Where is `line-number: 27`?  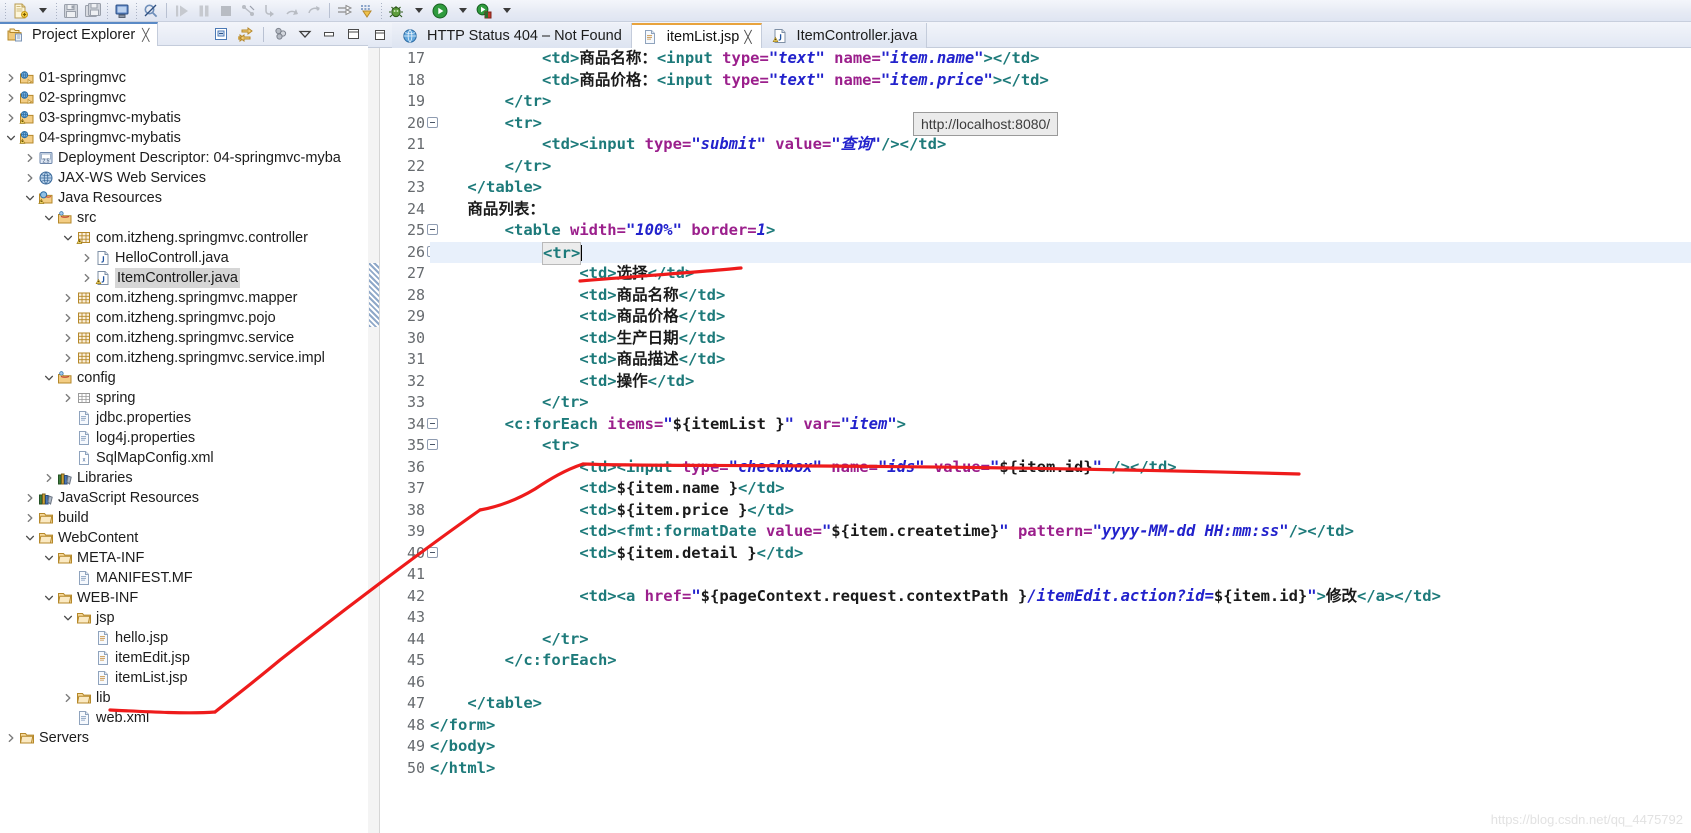
line-number: 27 is located at coordinates (404, 274).